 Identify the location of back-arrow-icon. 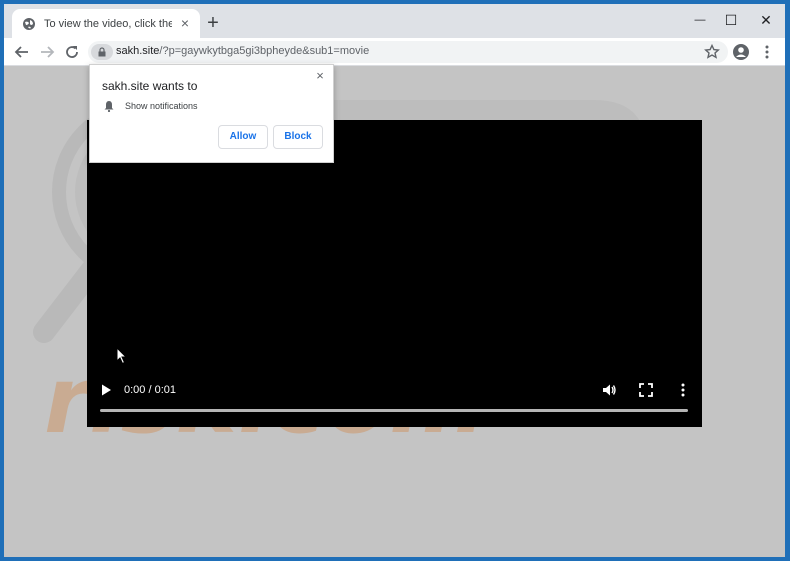
(22, 52).